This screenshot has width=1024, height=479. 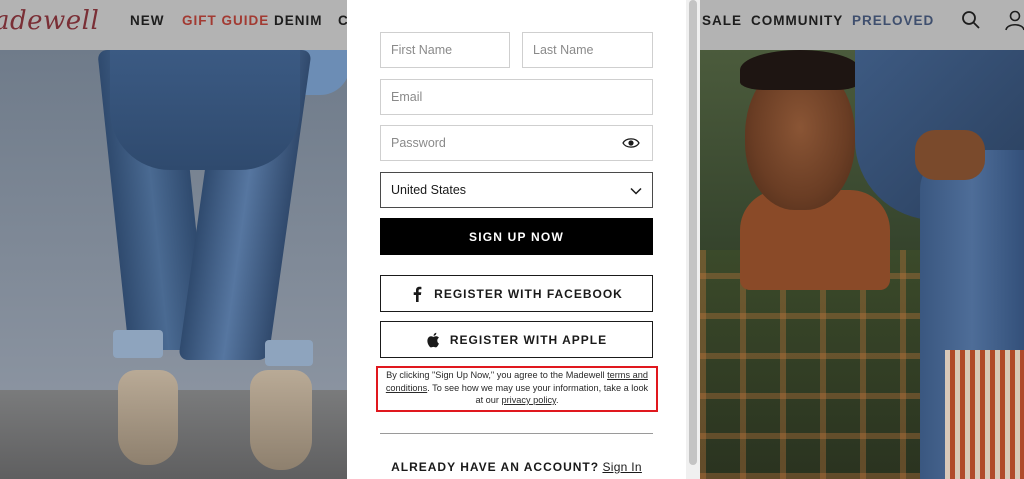 I want to click on legal-text-part3: ., so click(x=557, y=400).